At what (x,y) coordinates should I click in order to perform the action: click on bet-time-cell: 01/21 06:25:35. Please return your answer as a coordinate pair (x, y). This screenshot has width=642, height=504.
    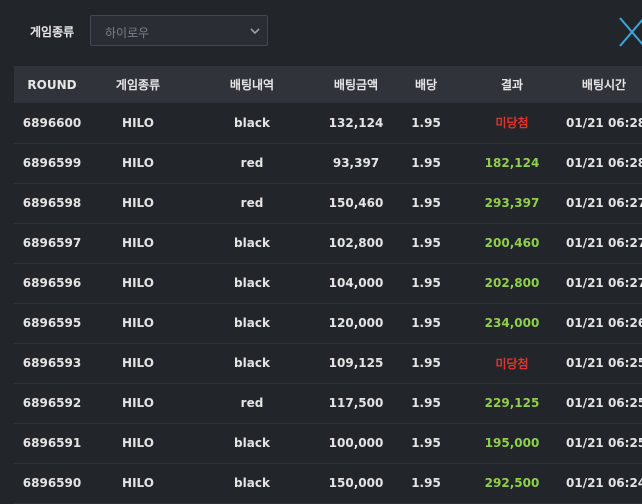
    Looking at the image, I should click on (604, 403).